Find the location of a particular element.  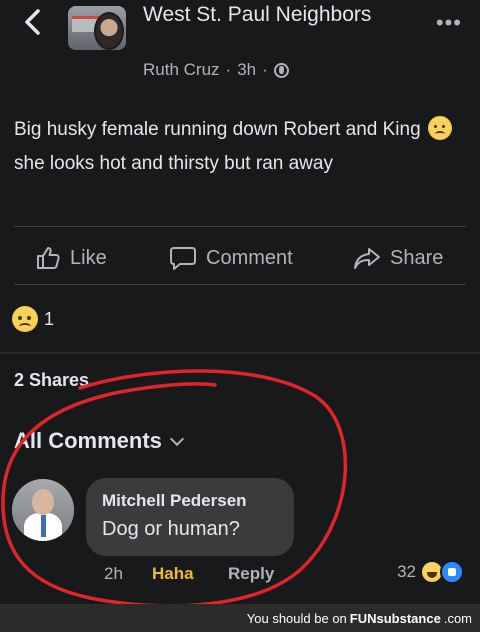

shares-count: 2 Shares is located at coordinates (51, 380).